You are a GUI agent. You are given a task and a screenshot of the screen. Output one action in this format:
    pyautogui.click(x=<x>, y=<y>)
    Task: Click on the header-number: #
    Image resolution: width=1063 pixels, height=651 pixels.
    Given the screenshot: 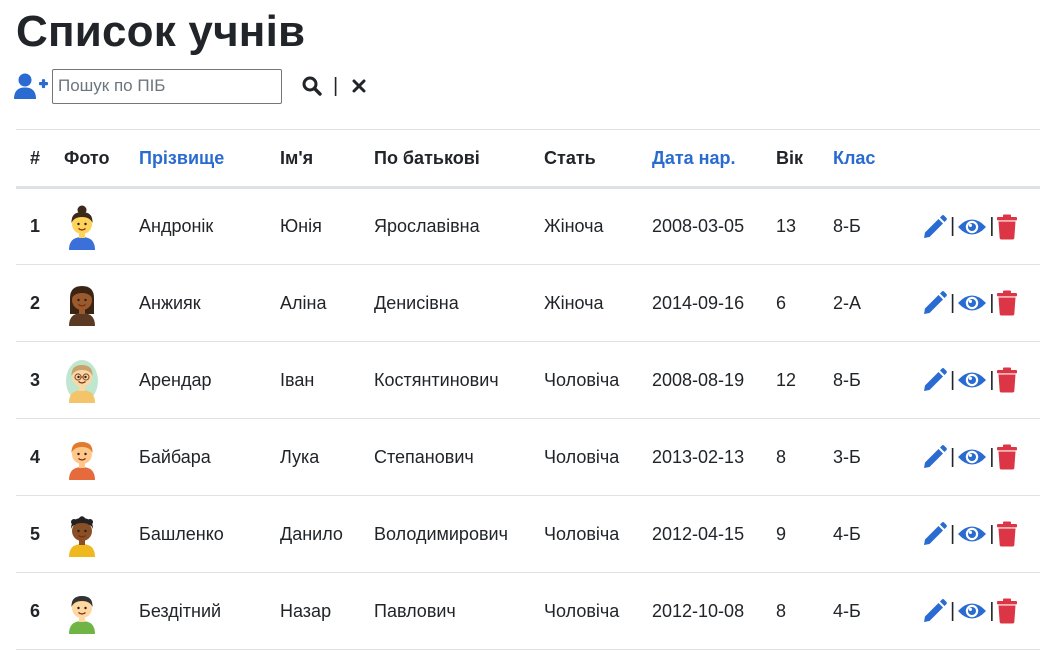 What is the action you would take?
    pyautogui.click(x=35, y=157)
    